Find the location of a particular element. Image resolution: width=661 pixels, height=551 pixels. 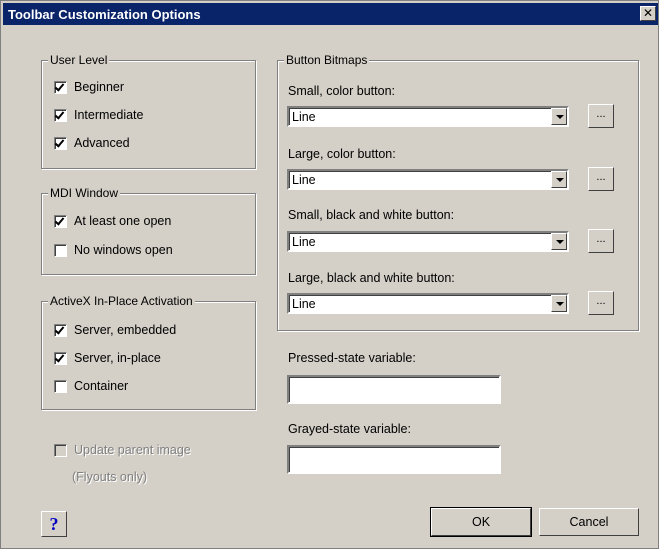

checkbox-server-in-place: Server, in-place is located at coordinates (107, 358).